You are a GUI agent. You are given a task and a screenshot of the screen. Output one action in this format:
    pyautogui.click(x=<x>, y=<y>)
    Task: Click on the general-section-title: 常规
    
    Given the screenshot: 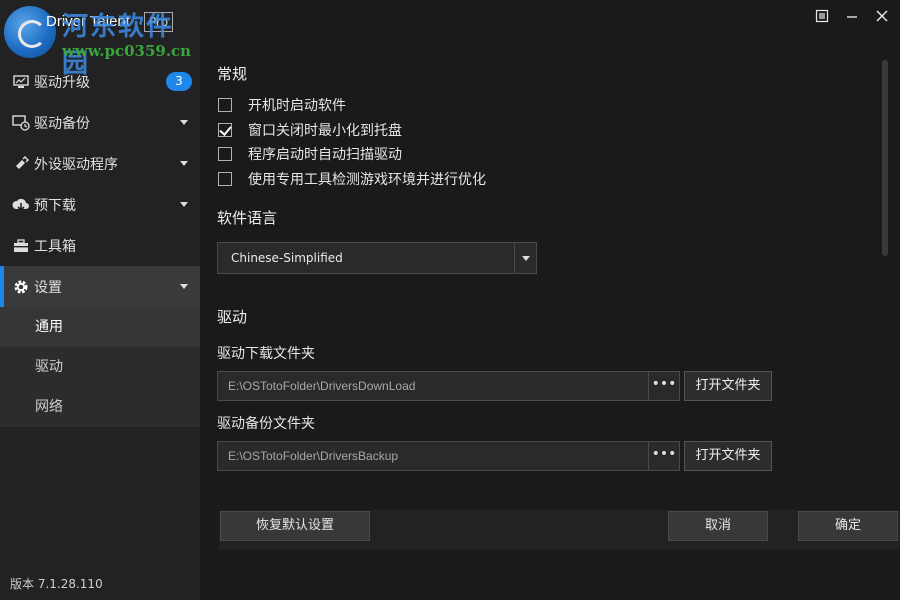 What is the action you would take?
    pyautogui.click(x=232, y=74)
    